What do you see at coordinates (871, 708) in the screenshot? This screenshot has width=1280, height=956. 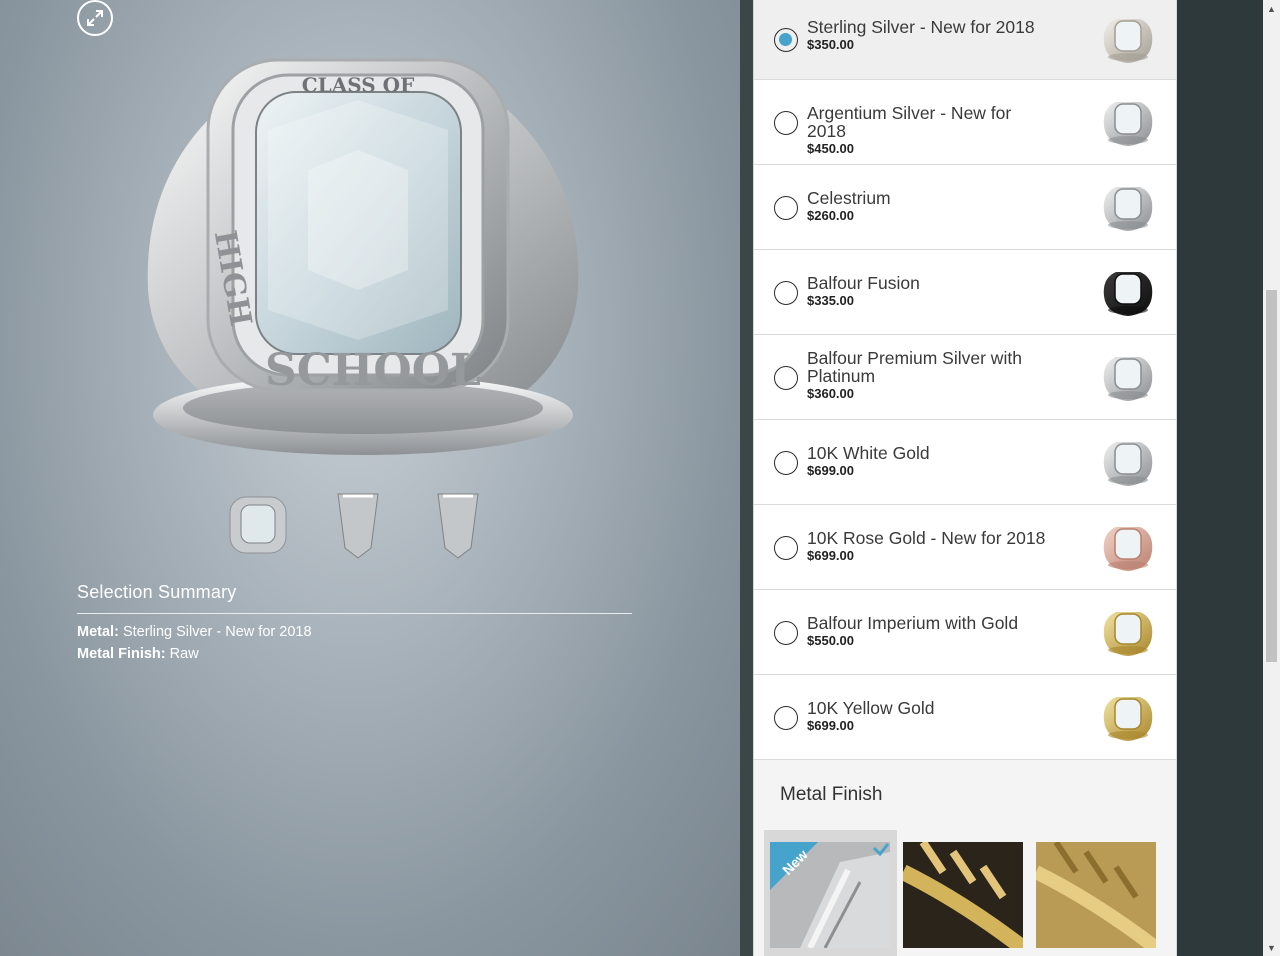 I see `metal-name: 10K Yellow Gold` at bounding box center [871, 708].